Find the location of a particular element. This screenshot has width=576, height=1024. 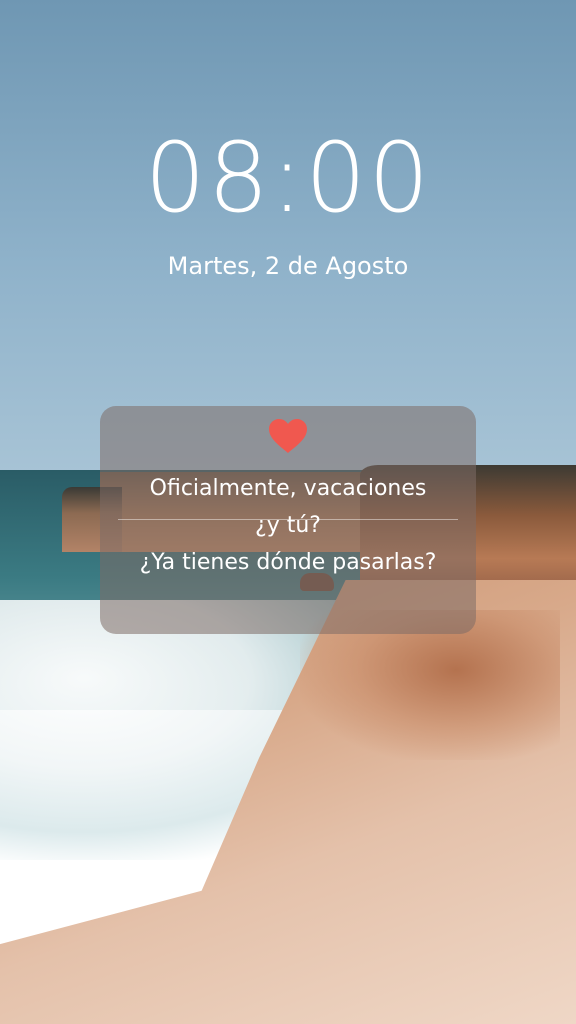

heart-icon is located at coordinates (288, 436).